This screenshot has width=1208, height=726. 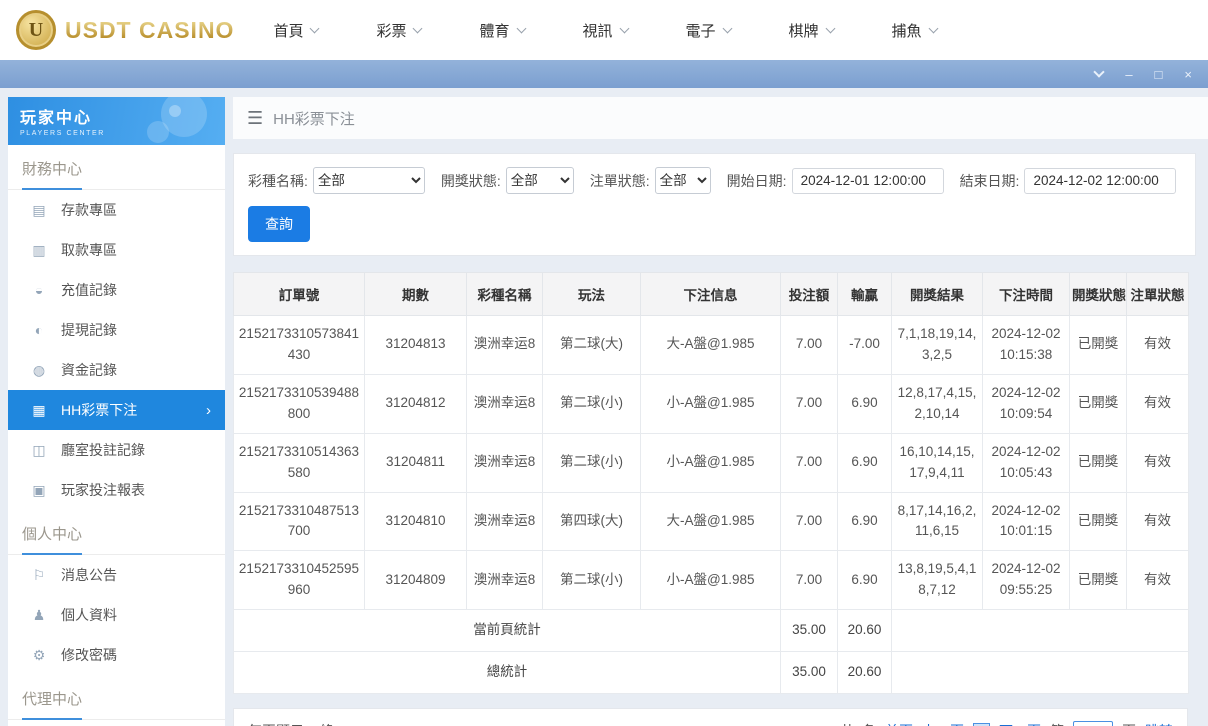 I want to click on order-status-select: 全部, so click(x=682, y=180).